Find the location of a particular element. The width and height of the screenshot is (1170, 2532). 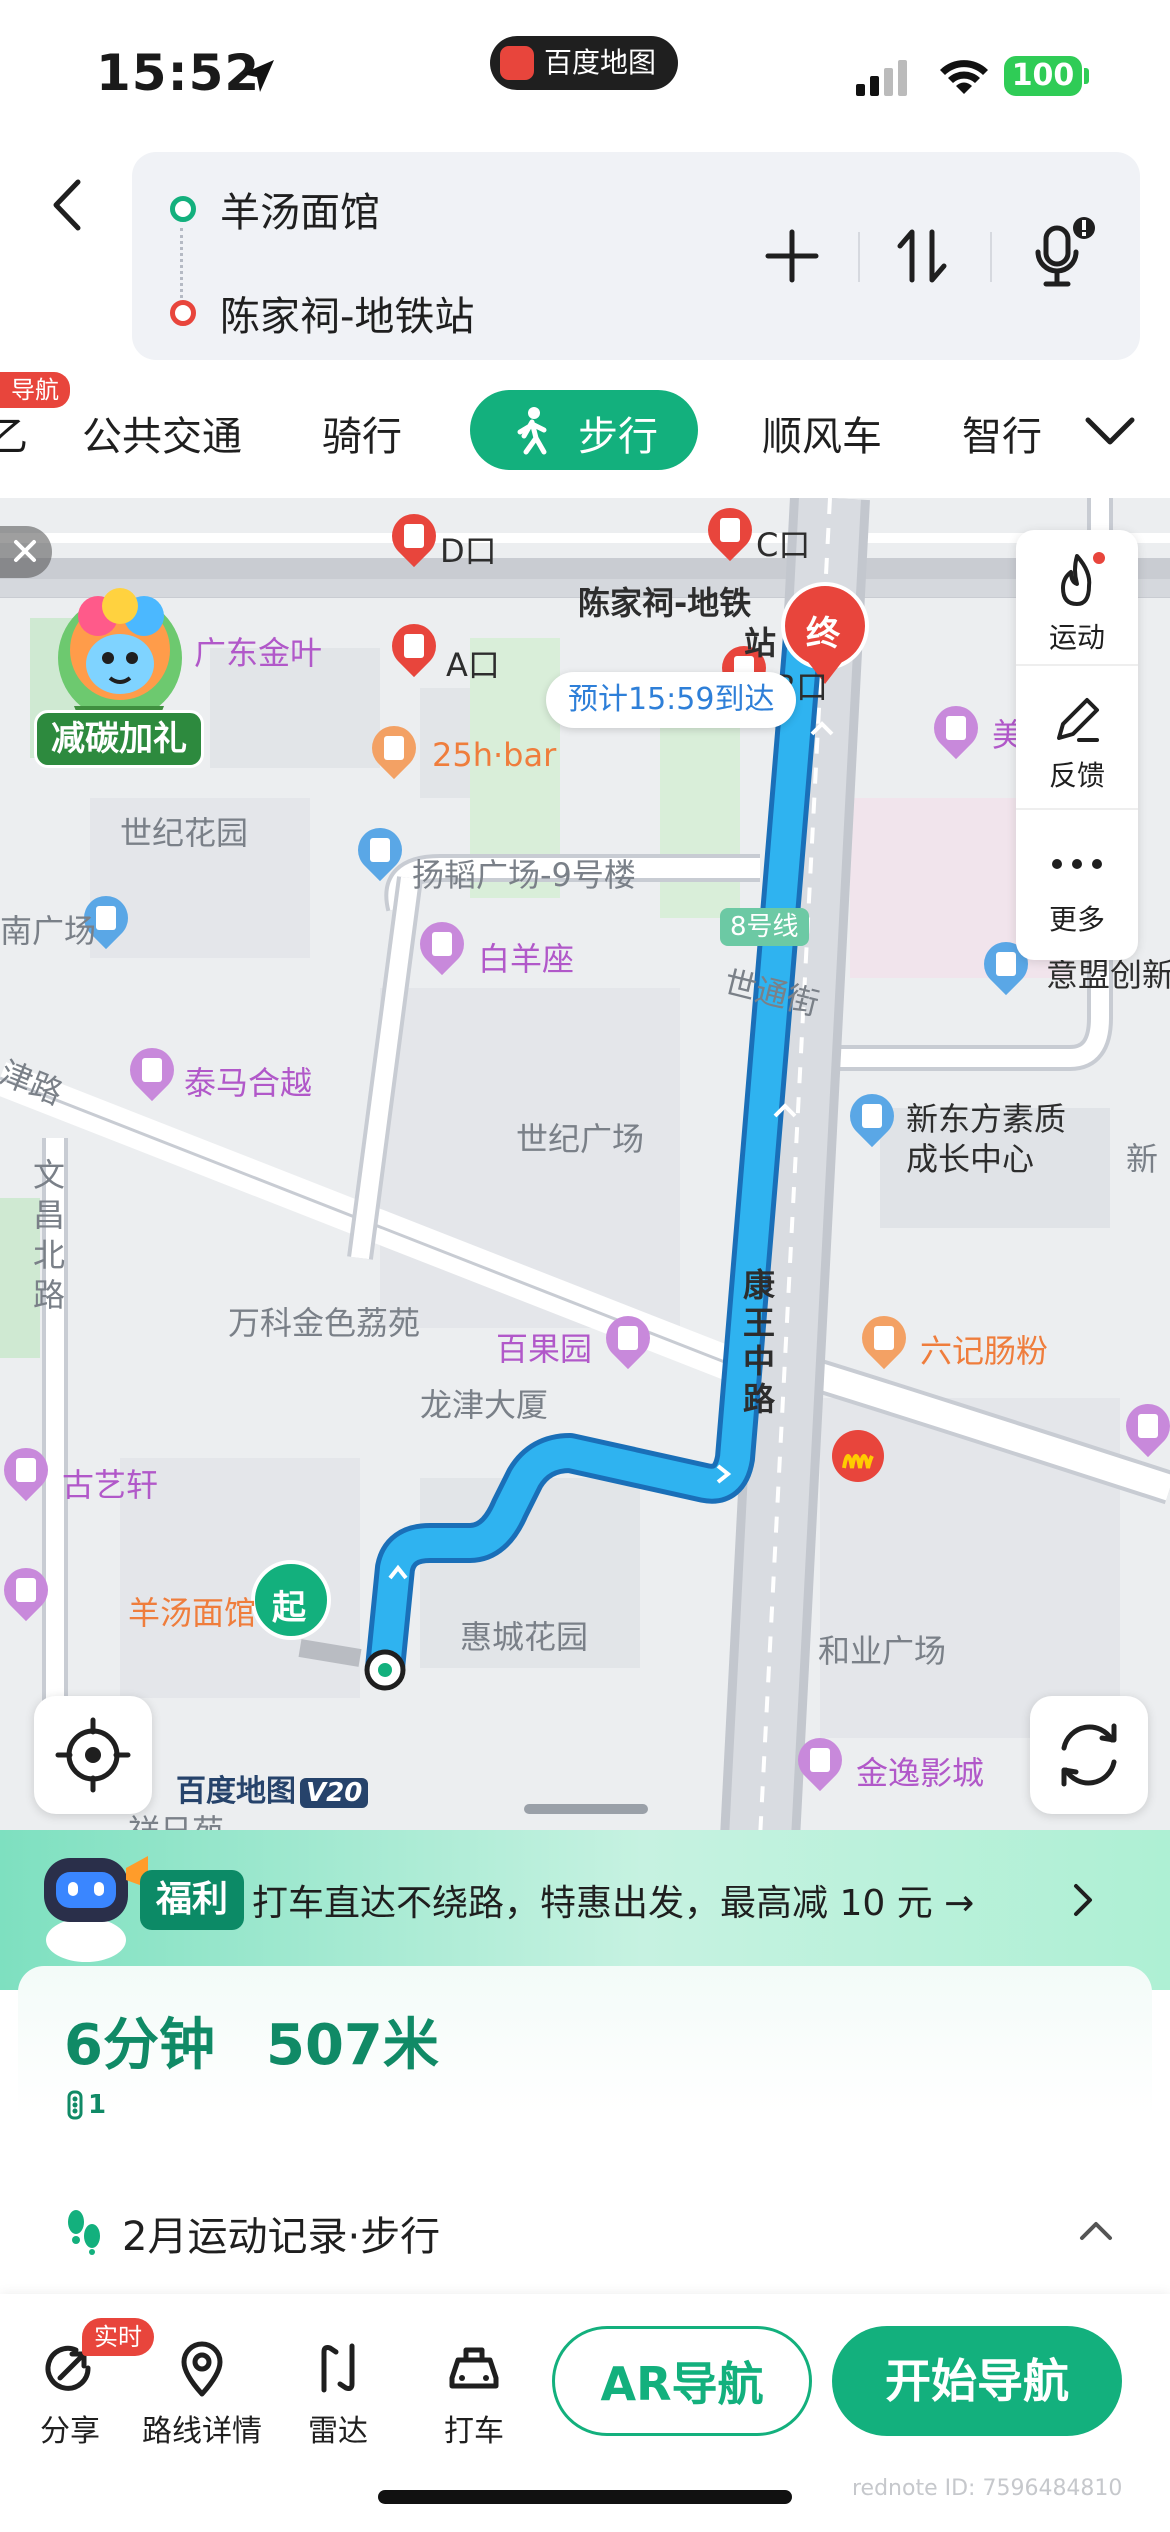

taxi-button: 打车 is located at coordinates (474, 2394).